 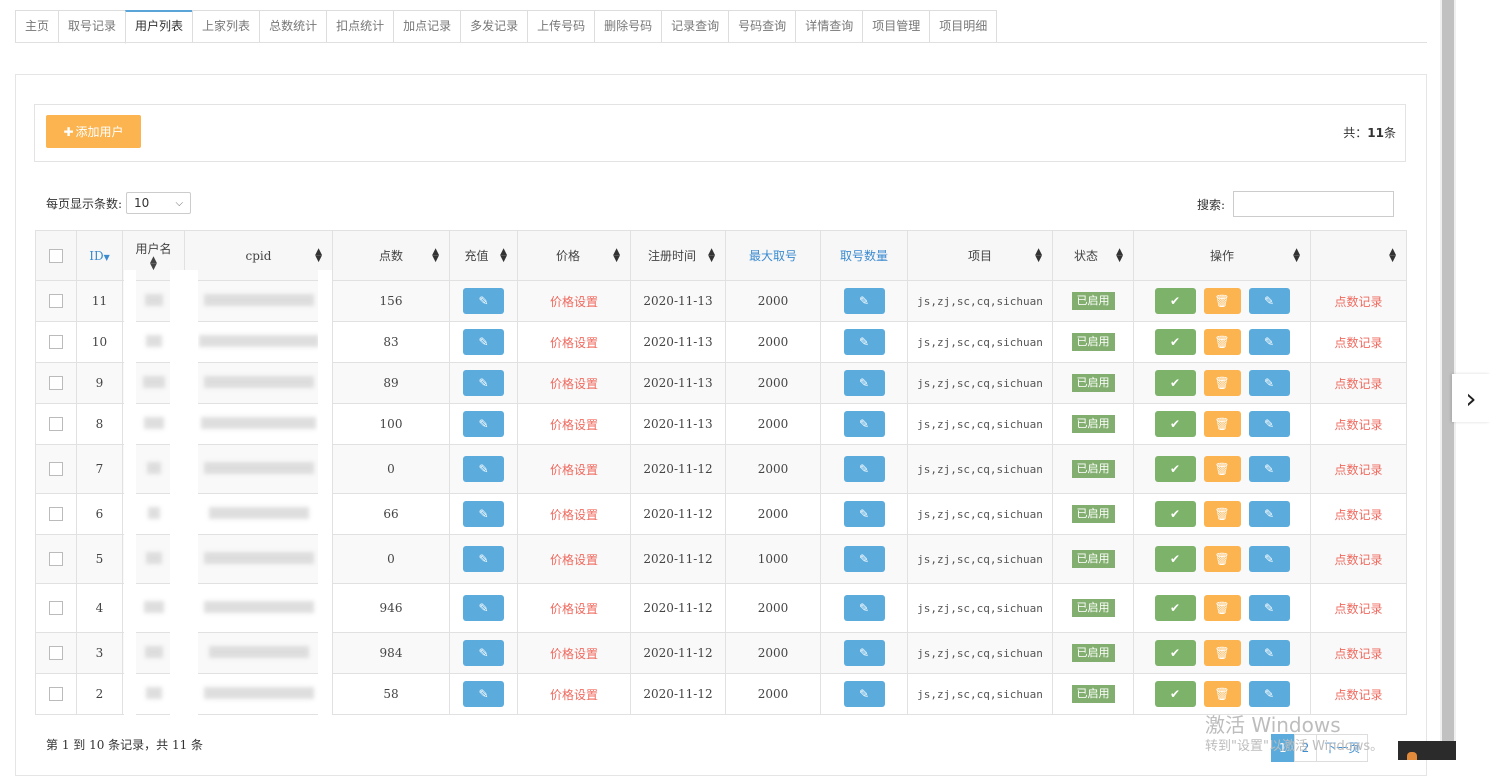 I want to click on tab-13: 项目管理, so click(x=896, y=26).